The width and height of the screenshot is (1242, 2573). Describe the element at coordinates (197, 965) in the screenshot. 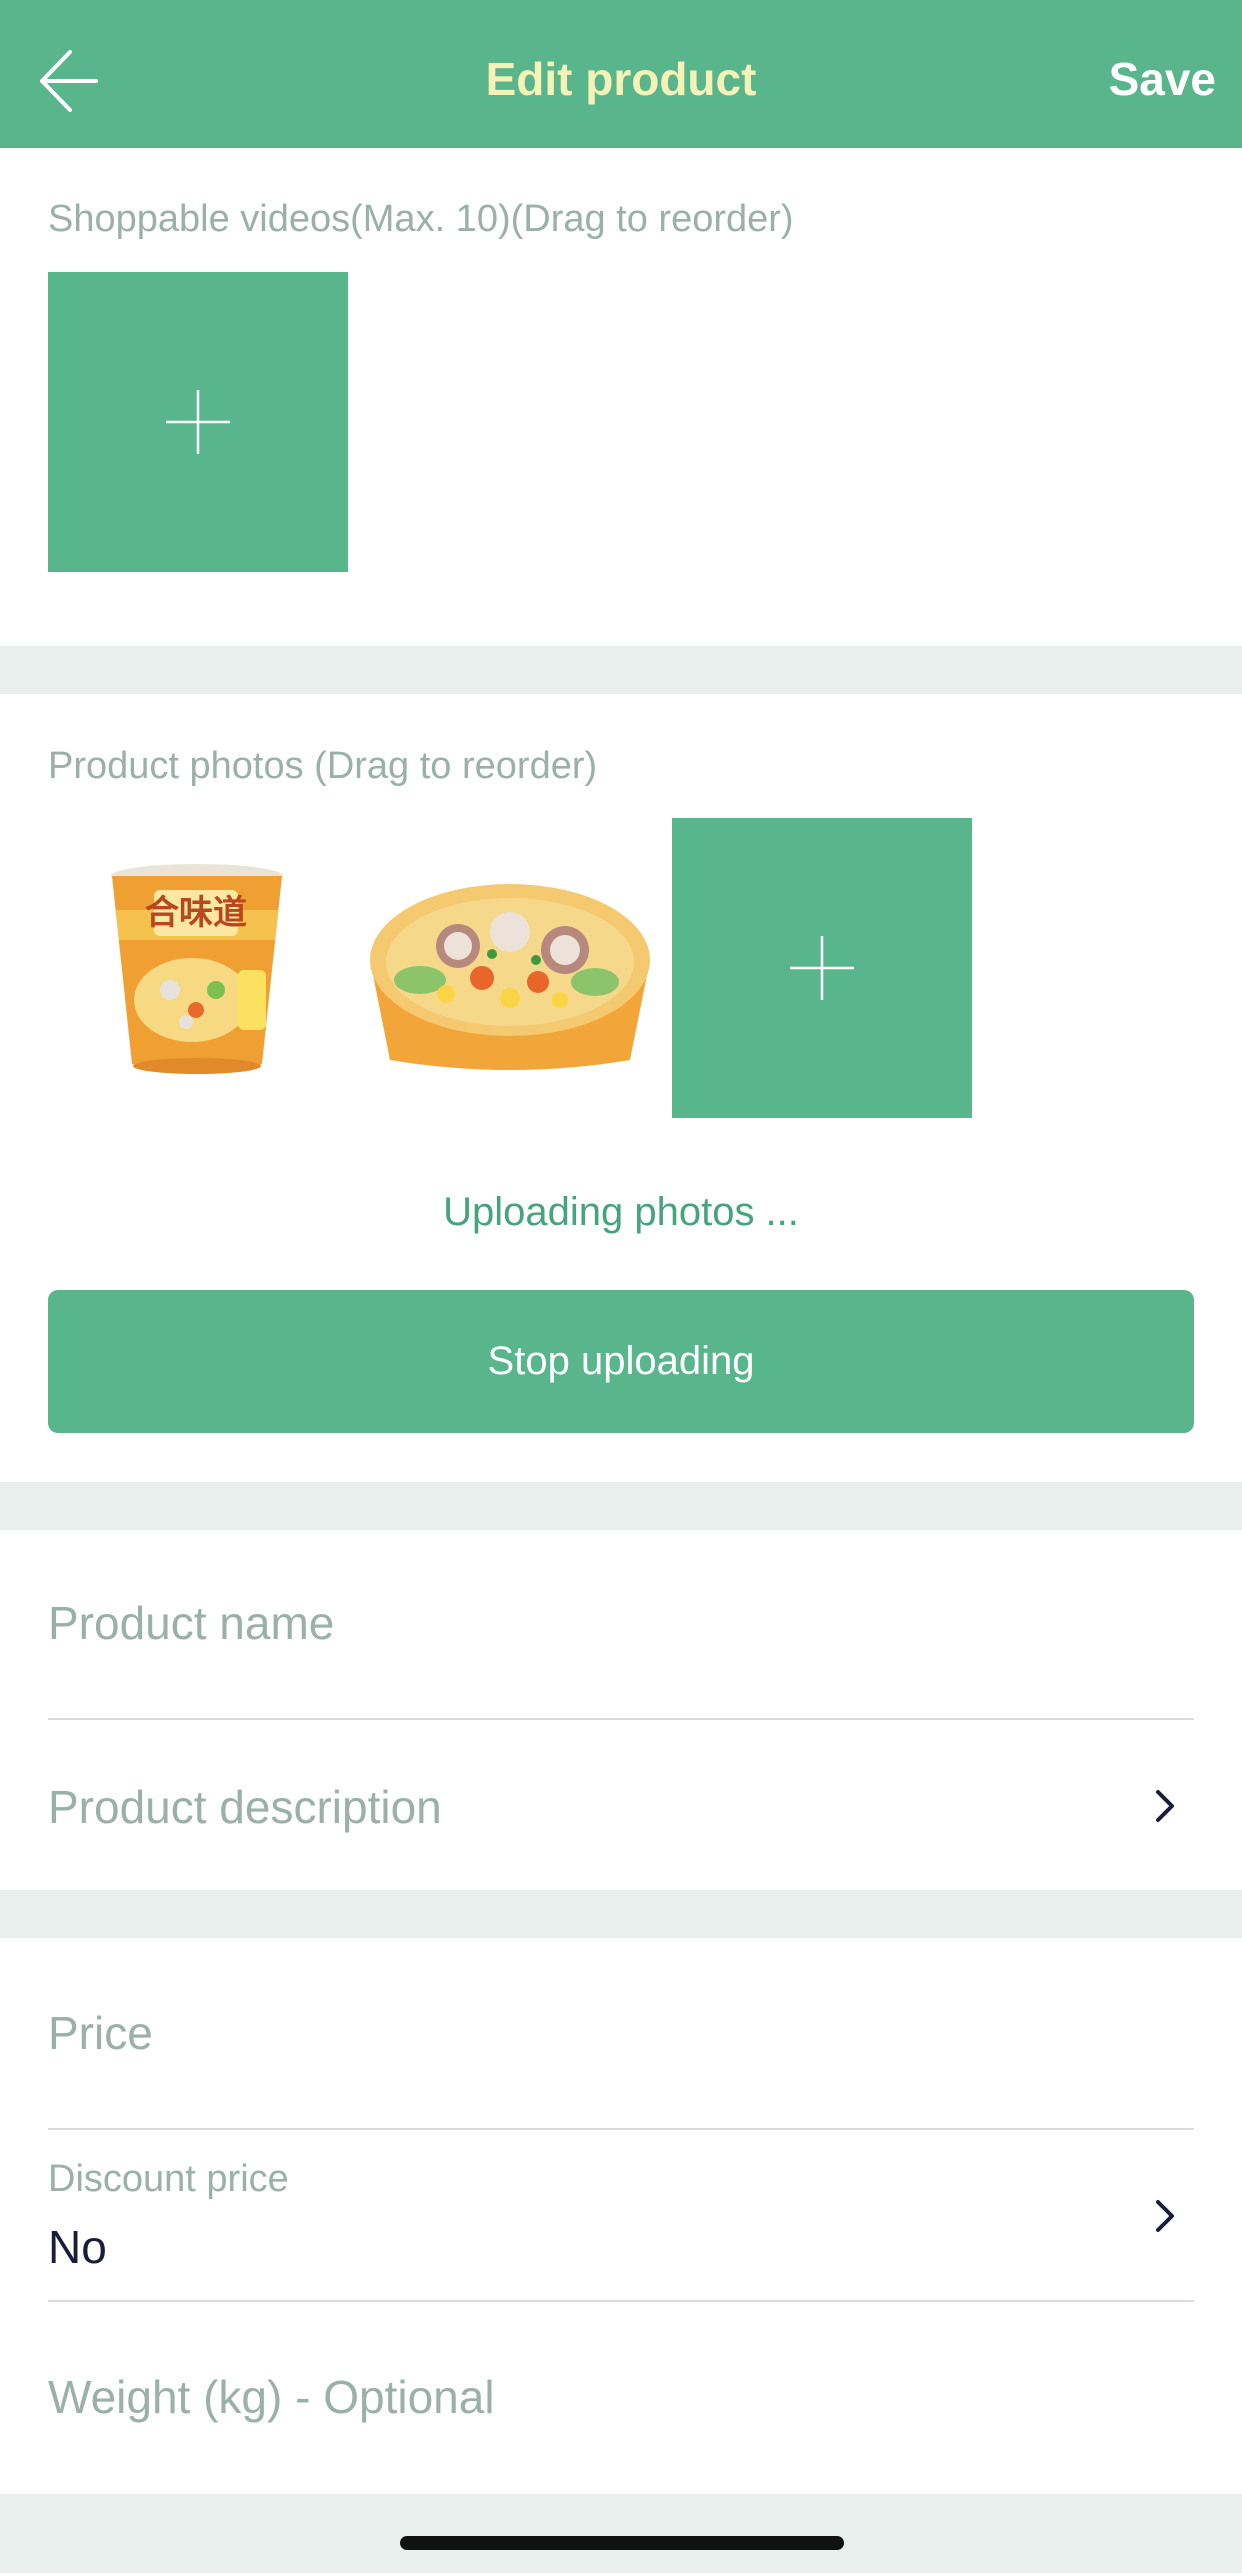

I see `product-photo-cup: 合味道` at that location.